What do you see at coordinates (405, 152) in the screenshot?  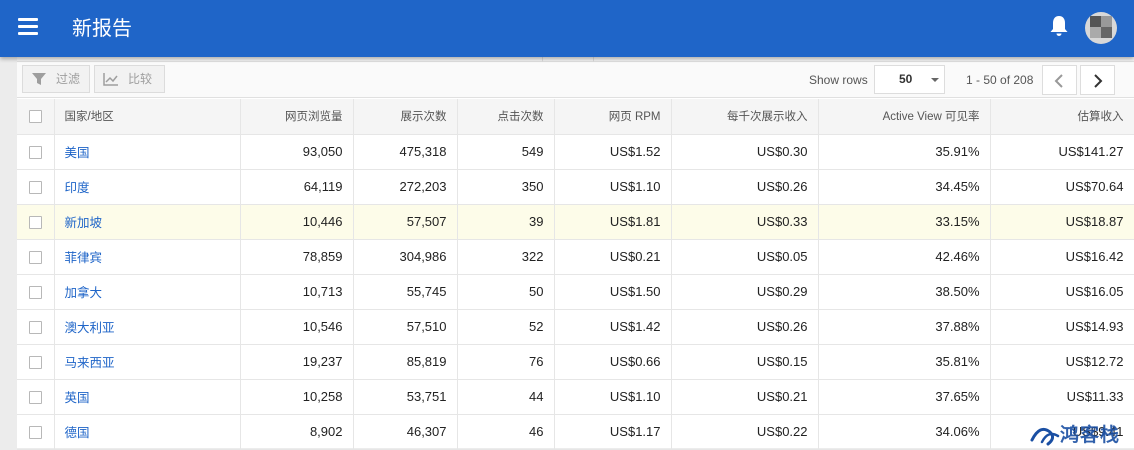 I see `impressions-cell: 475,318` at bounding box center [405, 152].